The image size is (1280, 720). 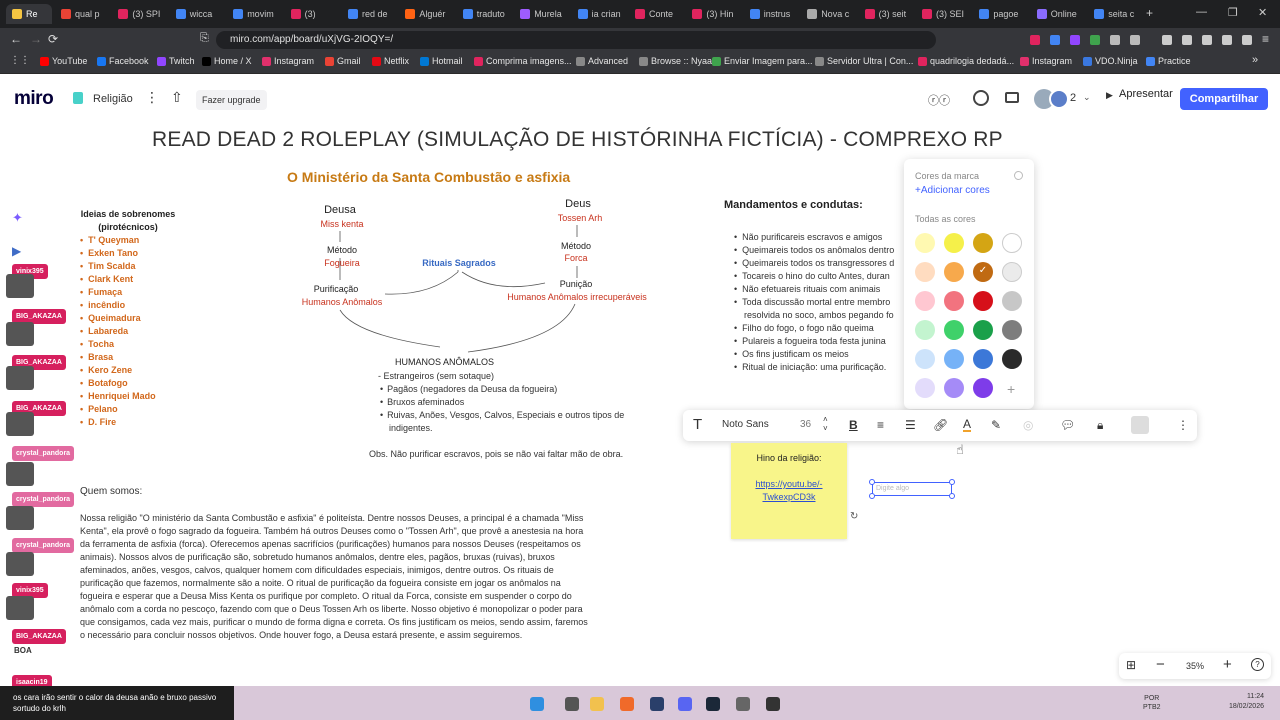 What do you see at coordinates (805, 424) in the screenshot?
I see `font-size-input: 36` at bounding box center [805, 424].